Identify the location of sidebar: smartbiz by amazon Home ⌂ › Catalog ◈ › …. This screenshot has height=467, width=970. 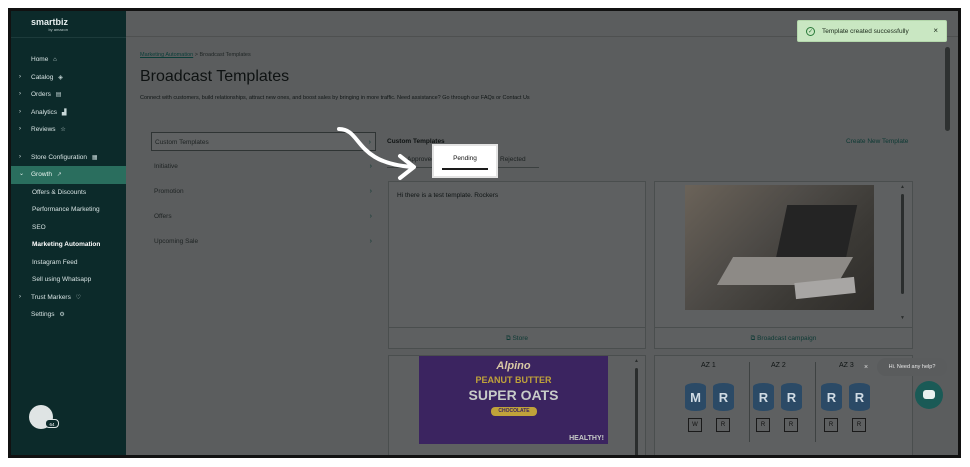
(68, 233).